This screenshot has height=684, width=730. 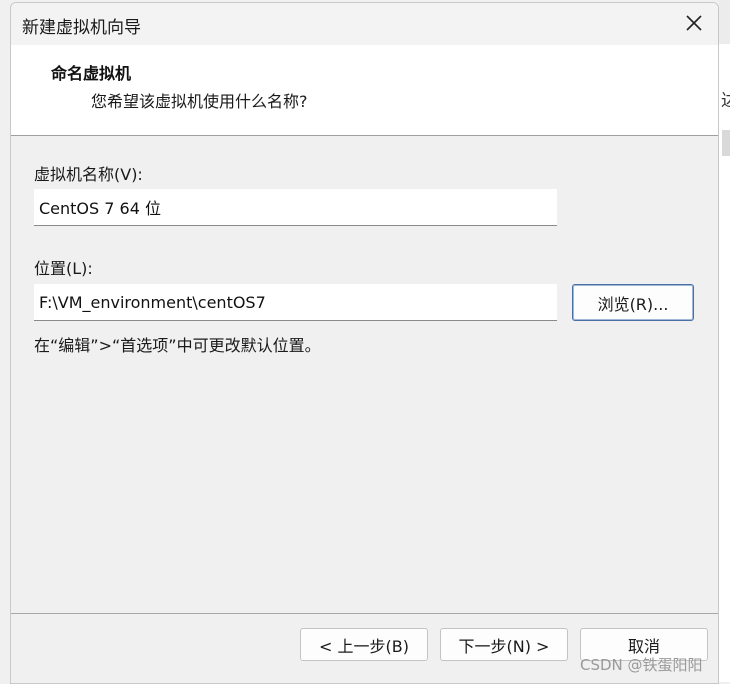 What do you see at coordinates (199, 101) in the screenshot?
I see `page-subtitle: 您希望该虚拟机使用什么名称?` at bounding box center [199, 101].